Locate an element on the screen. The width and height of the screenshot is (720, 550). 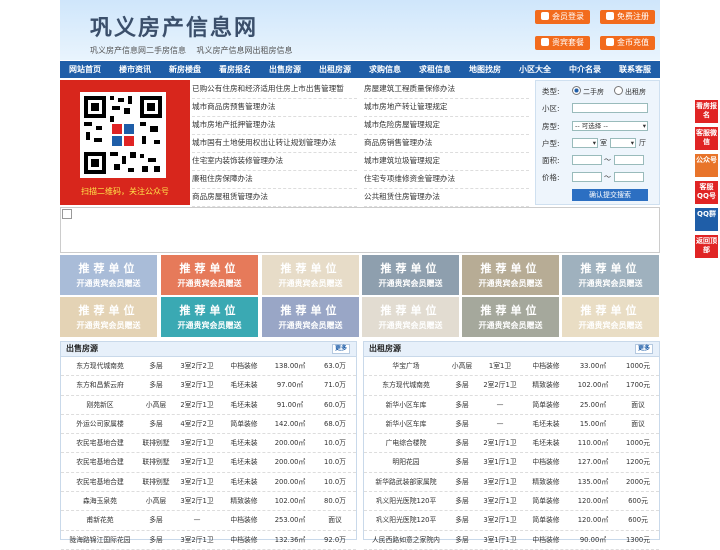
side-back-to-top: 返回顶部 is located at coordinates (706, 246).